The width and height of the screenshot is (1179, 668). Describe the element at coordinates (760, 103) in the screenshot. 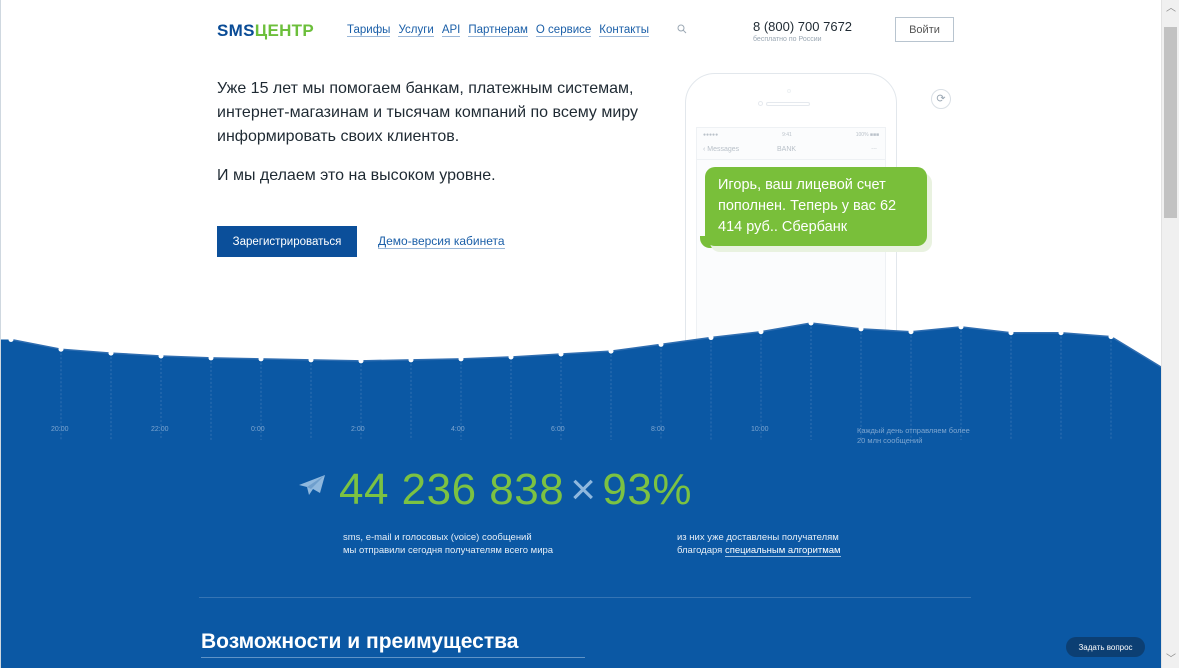

I see `phone-camera` at that location.